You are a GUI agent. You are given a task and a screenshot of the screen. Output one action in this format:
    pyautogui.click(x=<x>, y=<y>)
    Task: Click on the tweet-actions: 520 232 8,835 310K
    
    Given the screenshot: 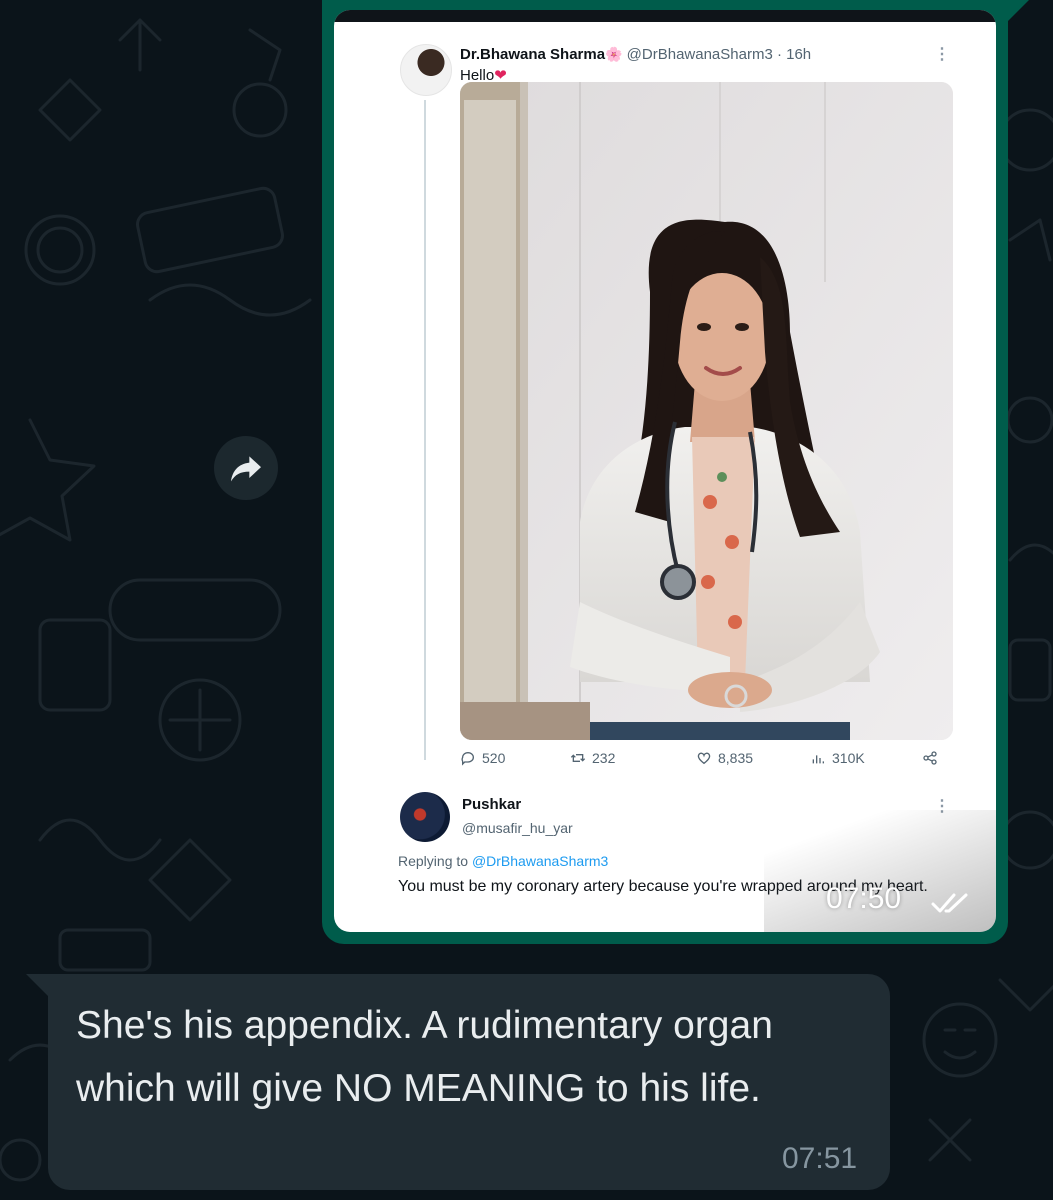 What is the action you would take?
    pyautogui.click(x=705, y=761)
    